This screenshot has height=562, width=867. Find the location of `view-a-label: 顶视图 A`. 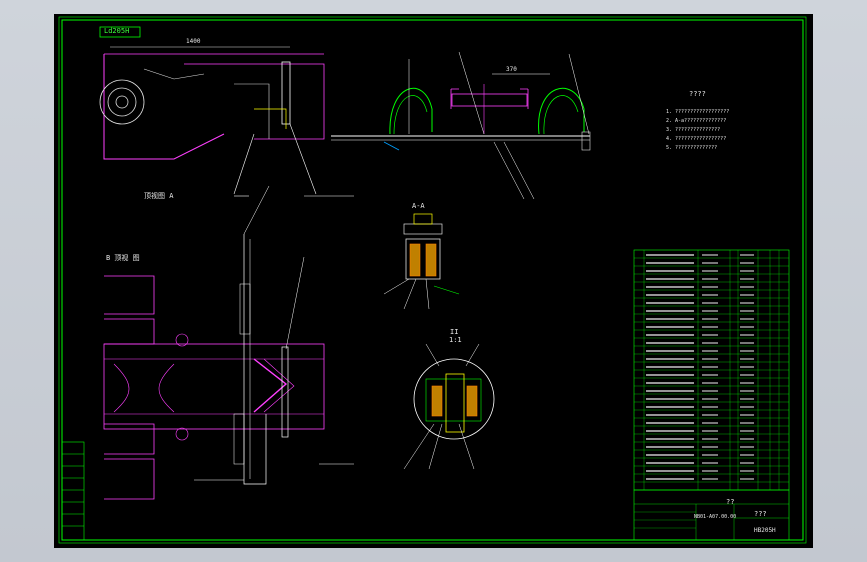

view-a-label: 顶视图 A is located at coordinates (159, 196).